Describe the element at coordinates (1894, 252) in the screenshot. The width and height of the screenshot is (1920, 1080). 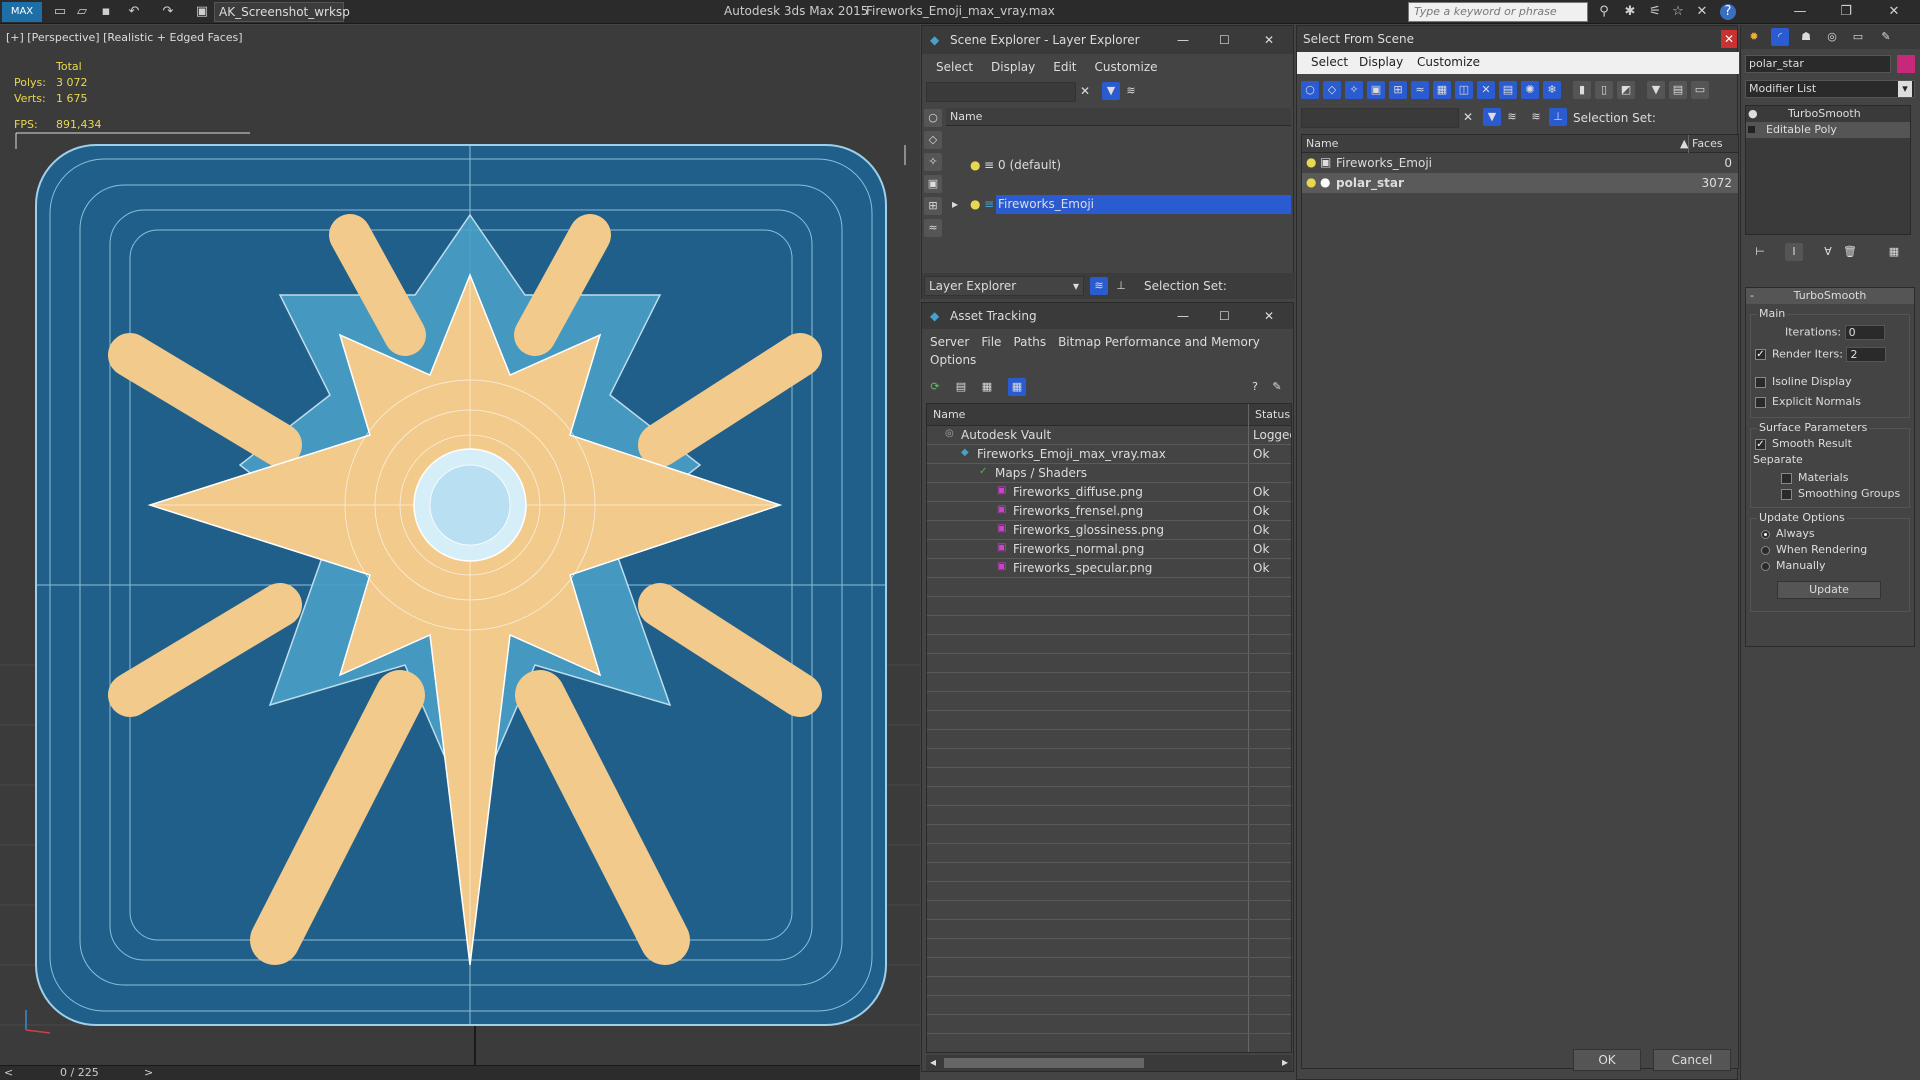
I see `configure-sets-icon: ▦` at that location.